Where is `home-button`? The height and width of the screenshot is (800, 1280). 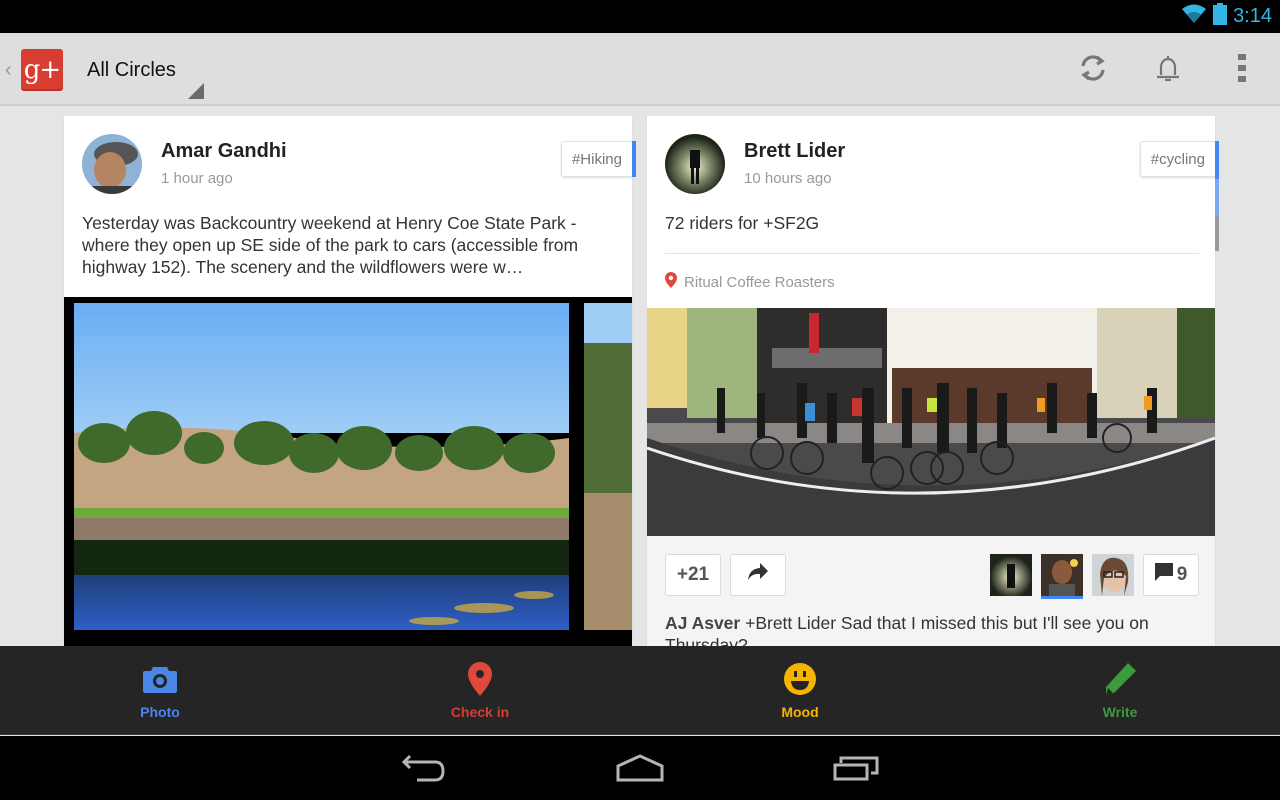
home-button is located at coordinates (640, 770).